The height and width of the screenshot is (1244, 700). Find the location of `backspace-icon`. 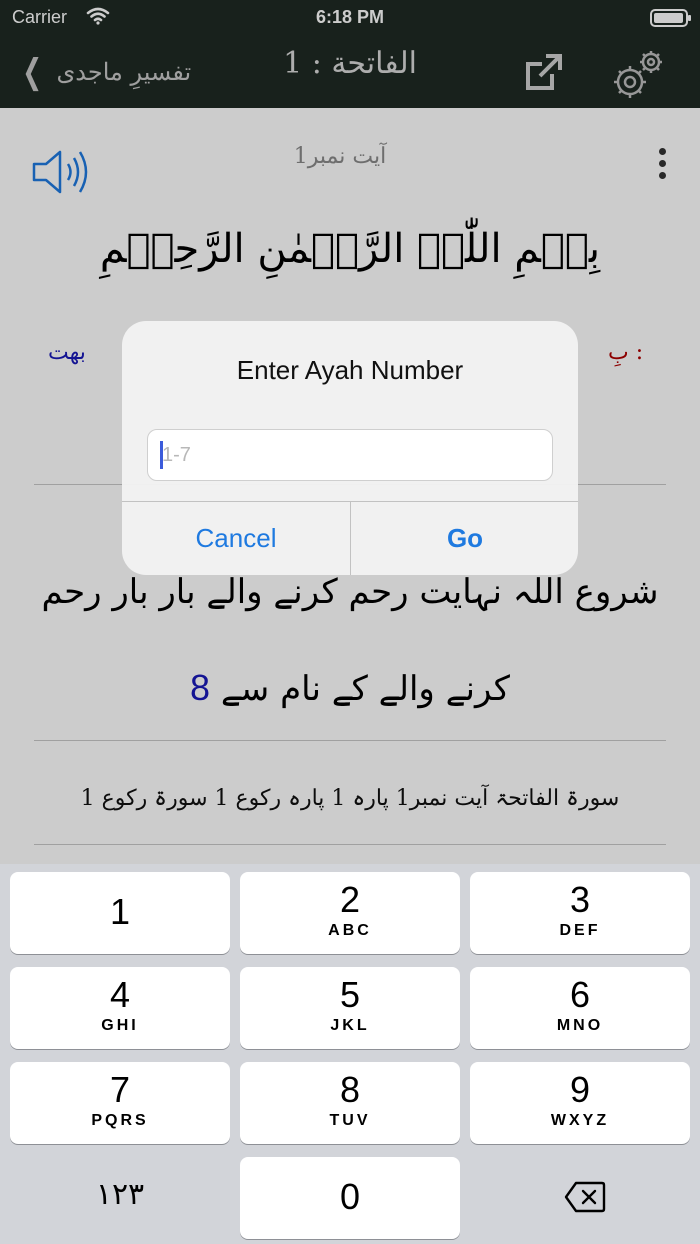

backspace-icon is located at coordinates (585, 1197).